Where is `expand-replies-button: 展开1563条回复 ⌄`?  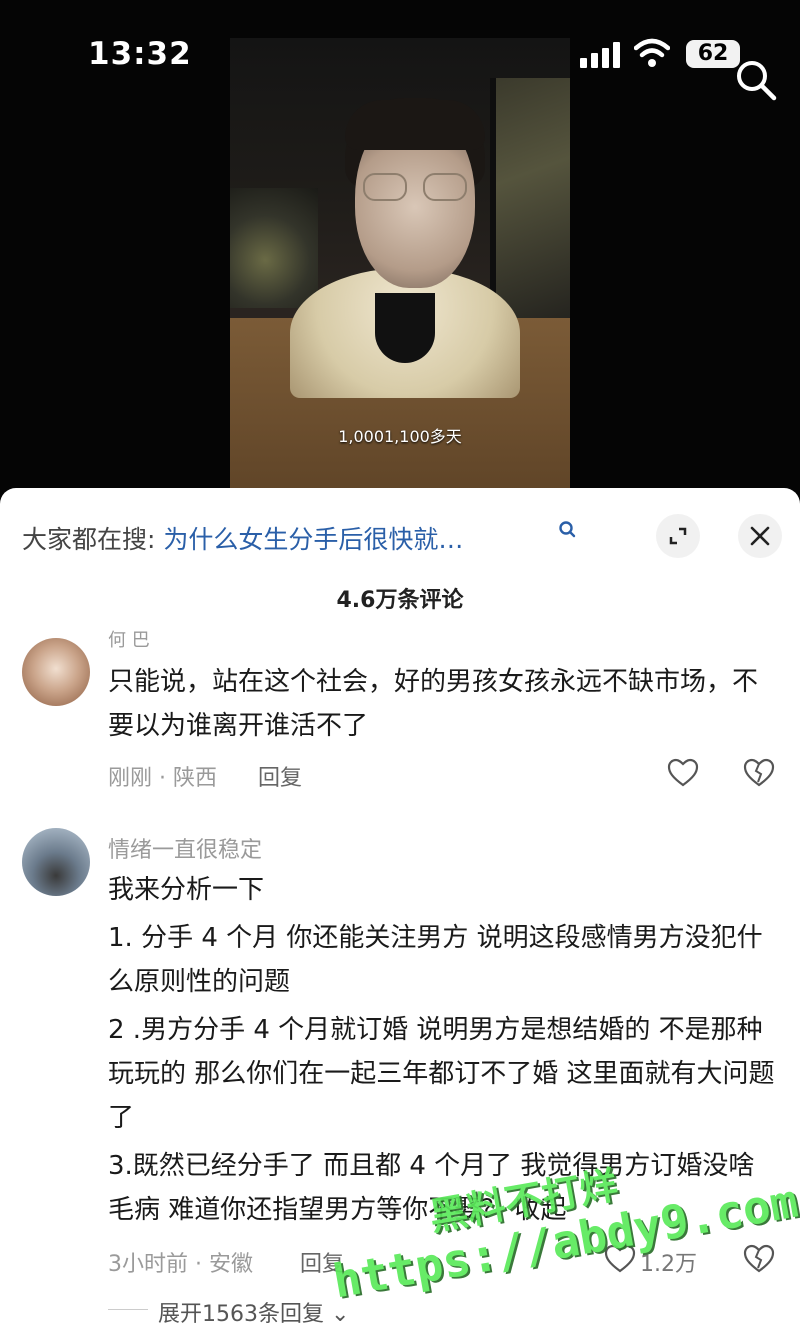 expand-replies-button: 展开1563条回复 ⌄ is located at coordinates (253, 1312).